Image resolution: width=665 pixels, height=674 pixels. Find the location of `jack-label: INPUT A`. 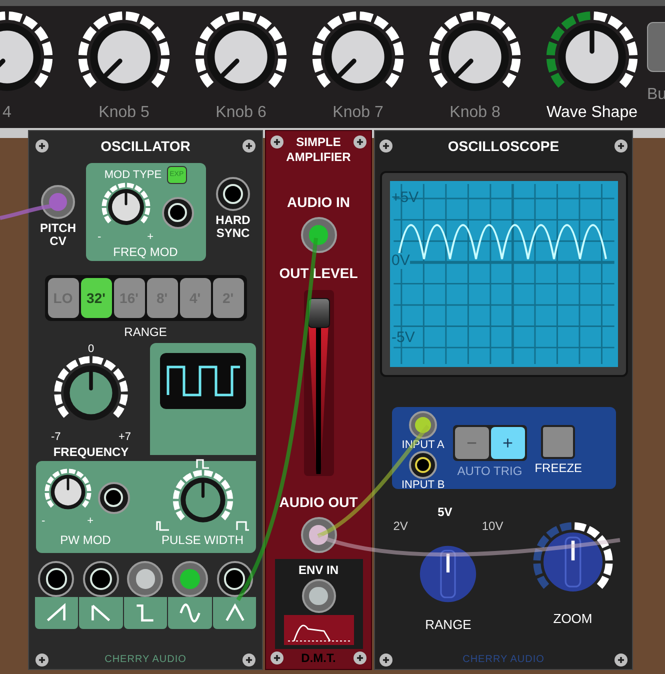

jack-label: INPUT A is located at coordinates (423, 445).